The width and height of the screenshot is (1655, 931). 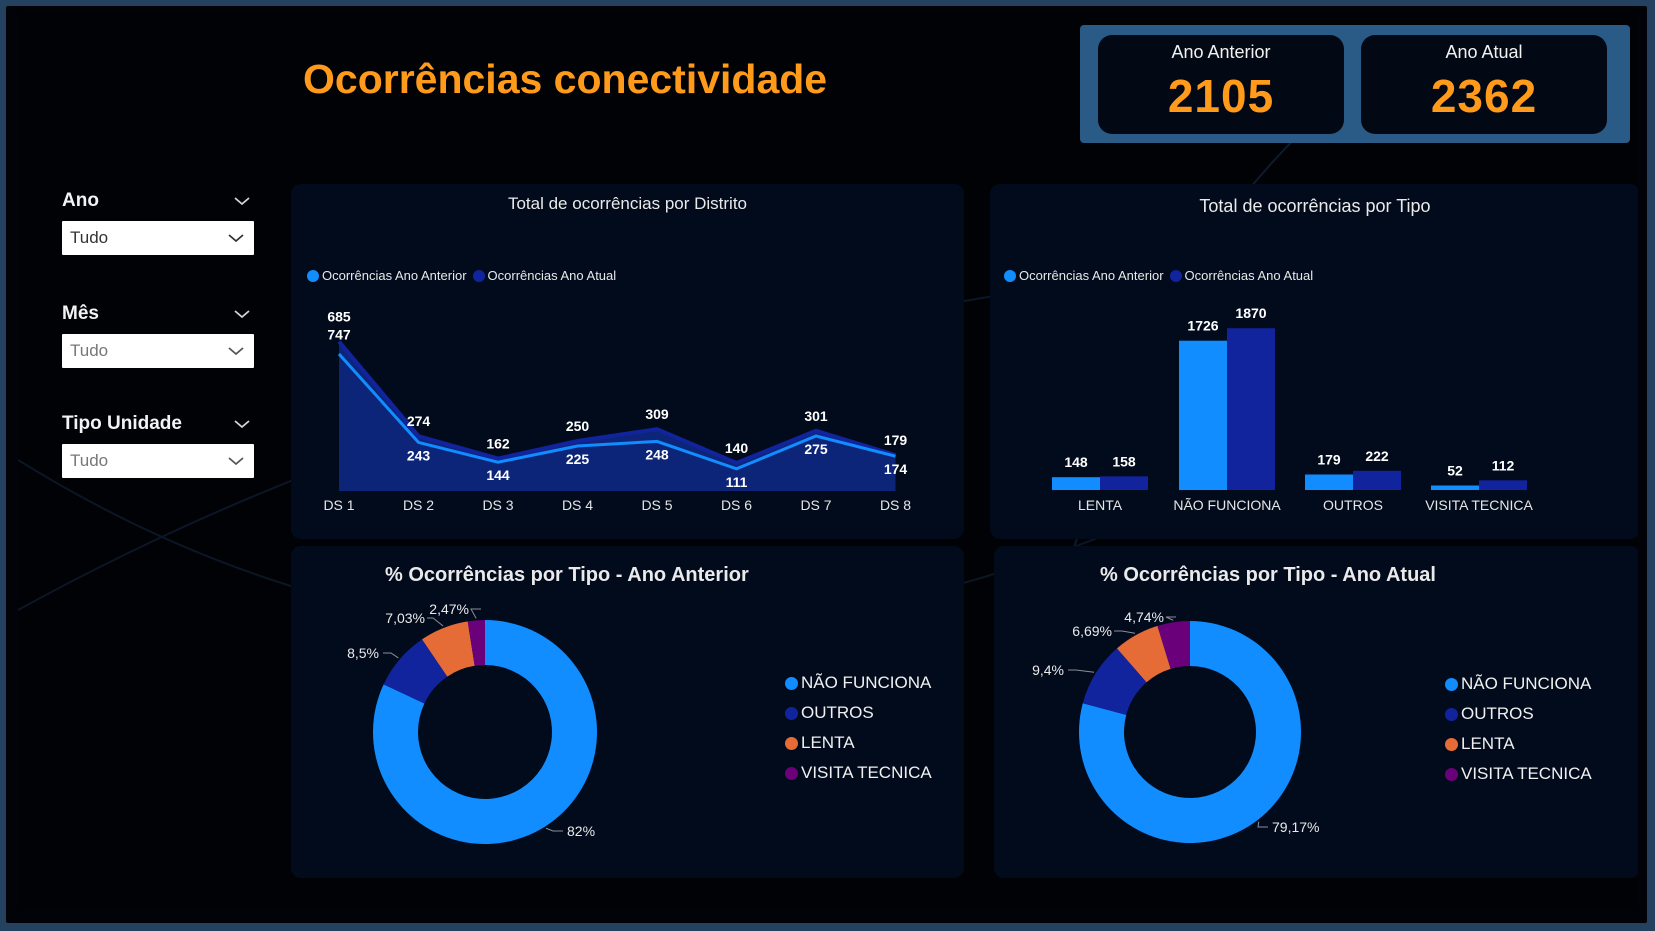 What do you see at coordinates (656, 505) in the screenshot?
I see `x-tick-label: DS 5` at bounding box center [656, 505].